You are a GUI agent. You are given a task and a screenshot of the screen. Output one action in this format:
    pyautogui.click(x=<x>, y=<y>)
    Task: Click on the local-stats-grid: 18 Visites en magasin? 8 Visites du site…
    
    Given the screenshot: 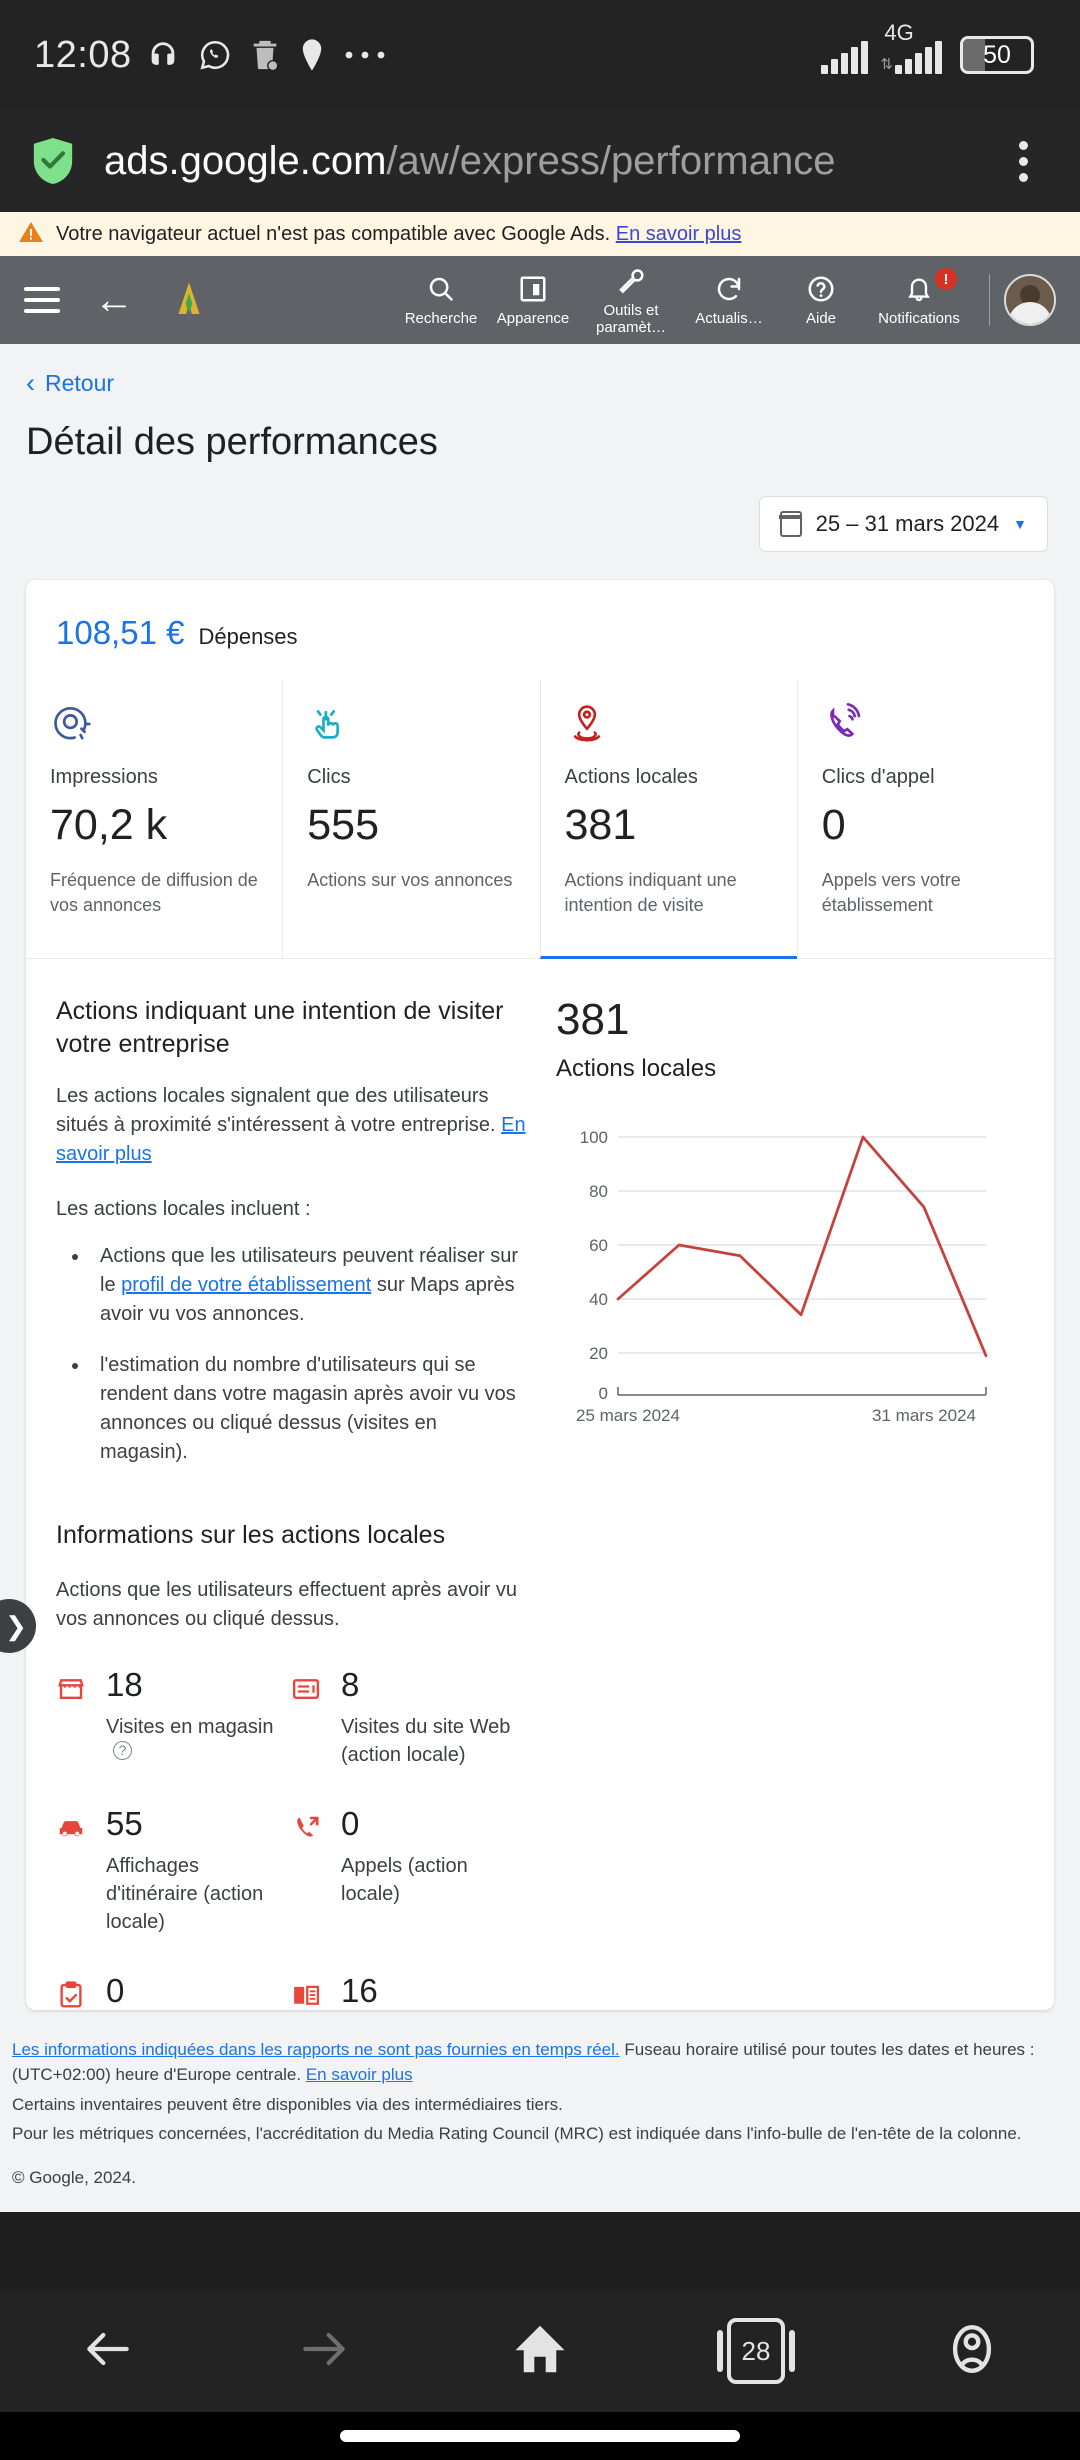 What is the action you would take?
    pyautogui.click(x=291, y=1839)
    